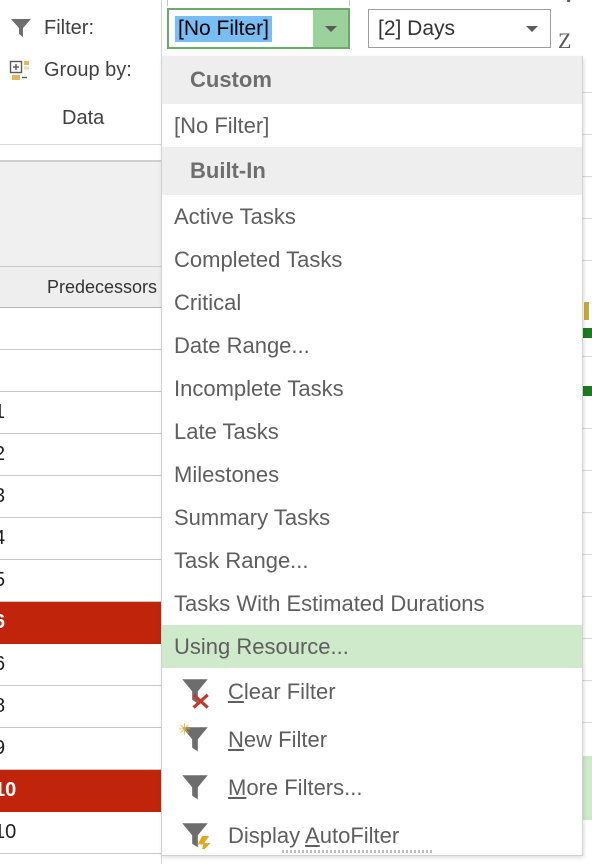  What do you see at coordinates (312, 835) in the screenshot?
I see `label-mnemonic: A` at bounding box center [312, 835].